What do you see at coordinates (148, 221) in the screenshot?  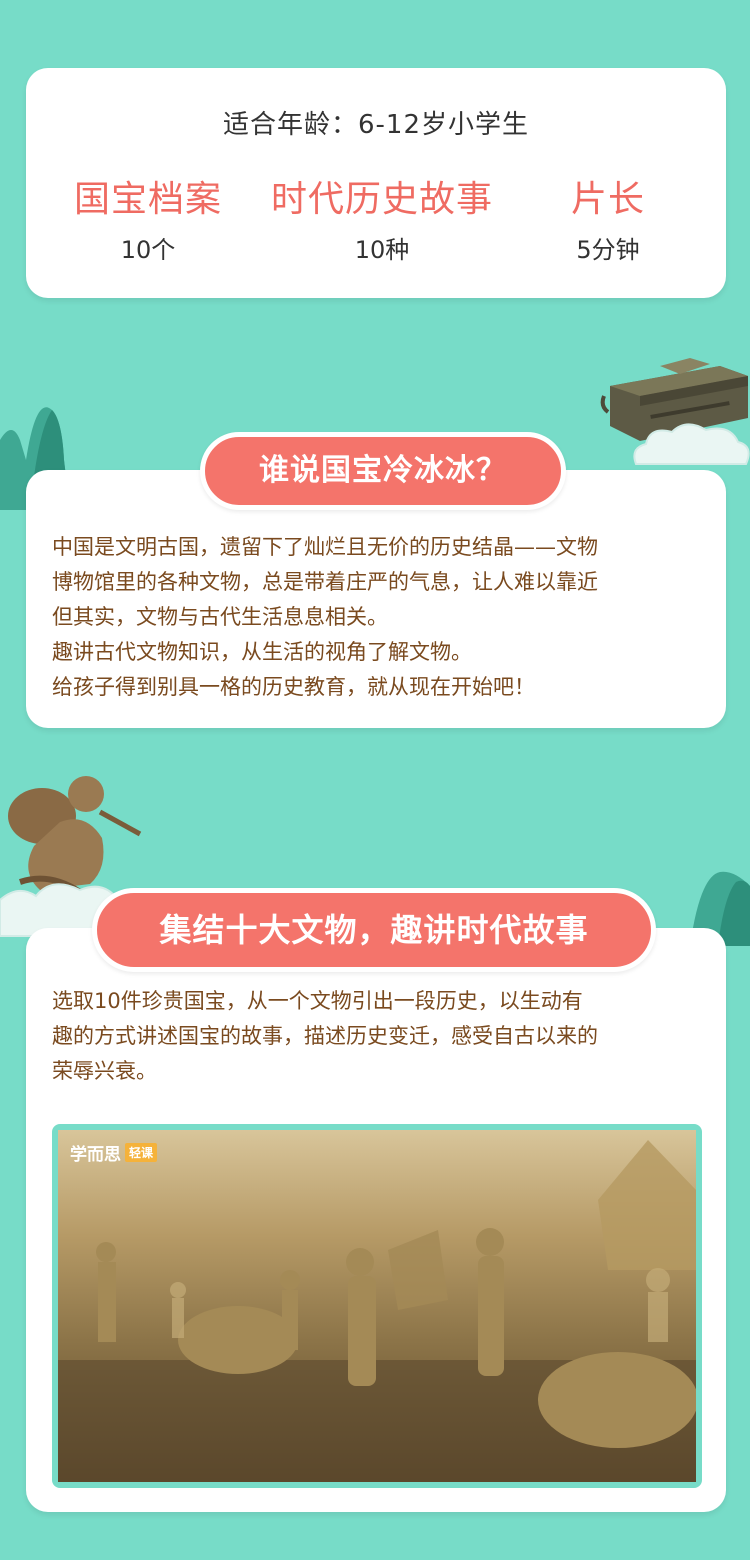 I see `stat-archives: 国宝档案 10个` at bounding box center [148, 221].